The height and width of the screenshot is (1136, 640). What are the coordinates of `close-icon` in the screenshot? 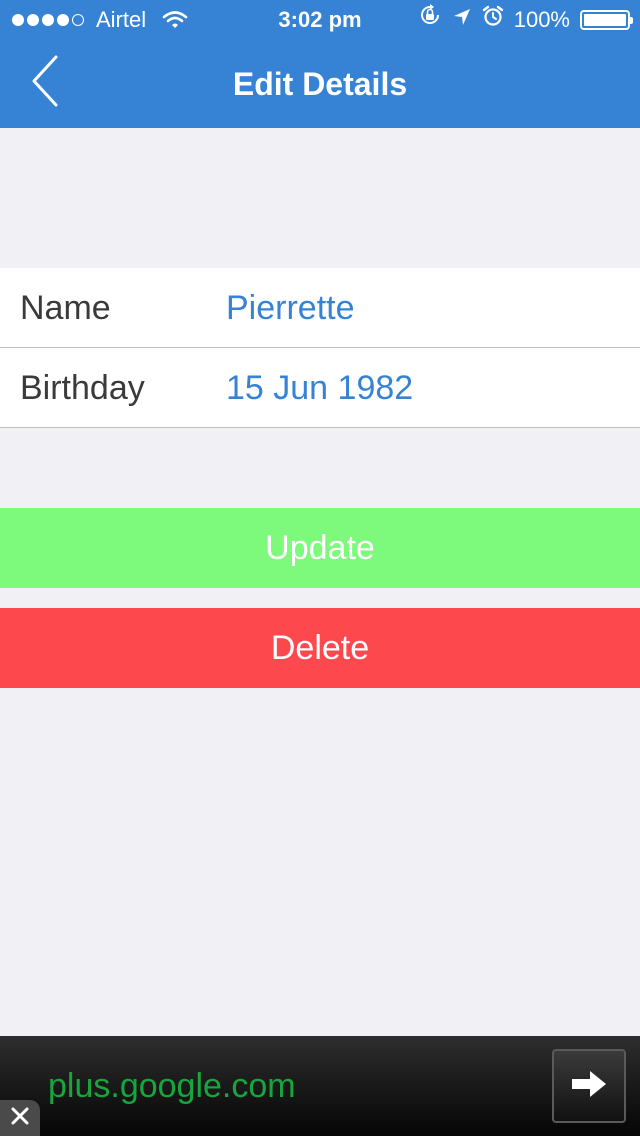 It's located at (20, 1118).